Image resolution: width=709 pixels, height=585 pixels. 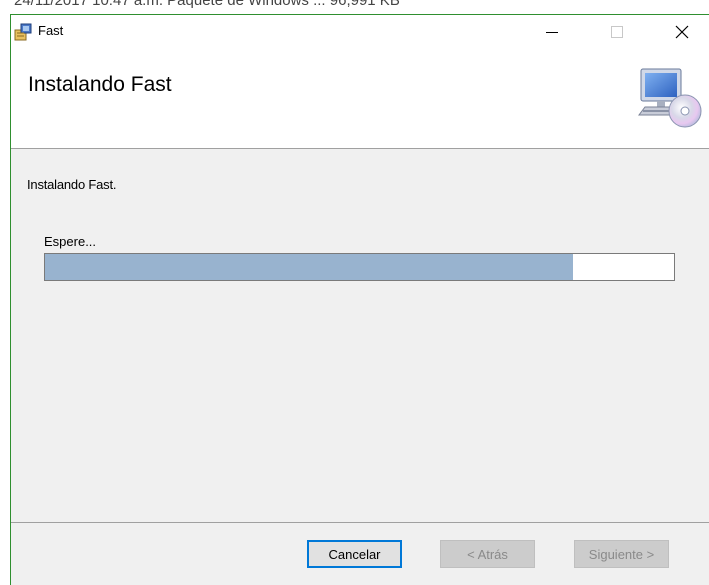 I want to click on minimize-icon, so click(x=552, y=32).